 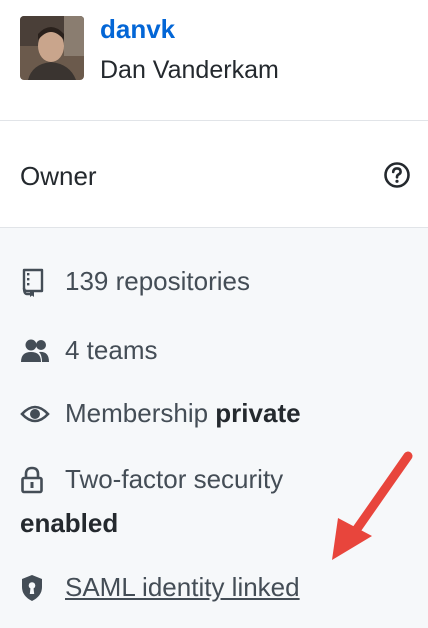 What do you see at coordinates (34, 588) in the screenshot?
I see `shield-lock-icon` at bounding box center [34, 588].